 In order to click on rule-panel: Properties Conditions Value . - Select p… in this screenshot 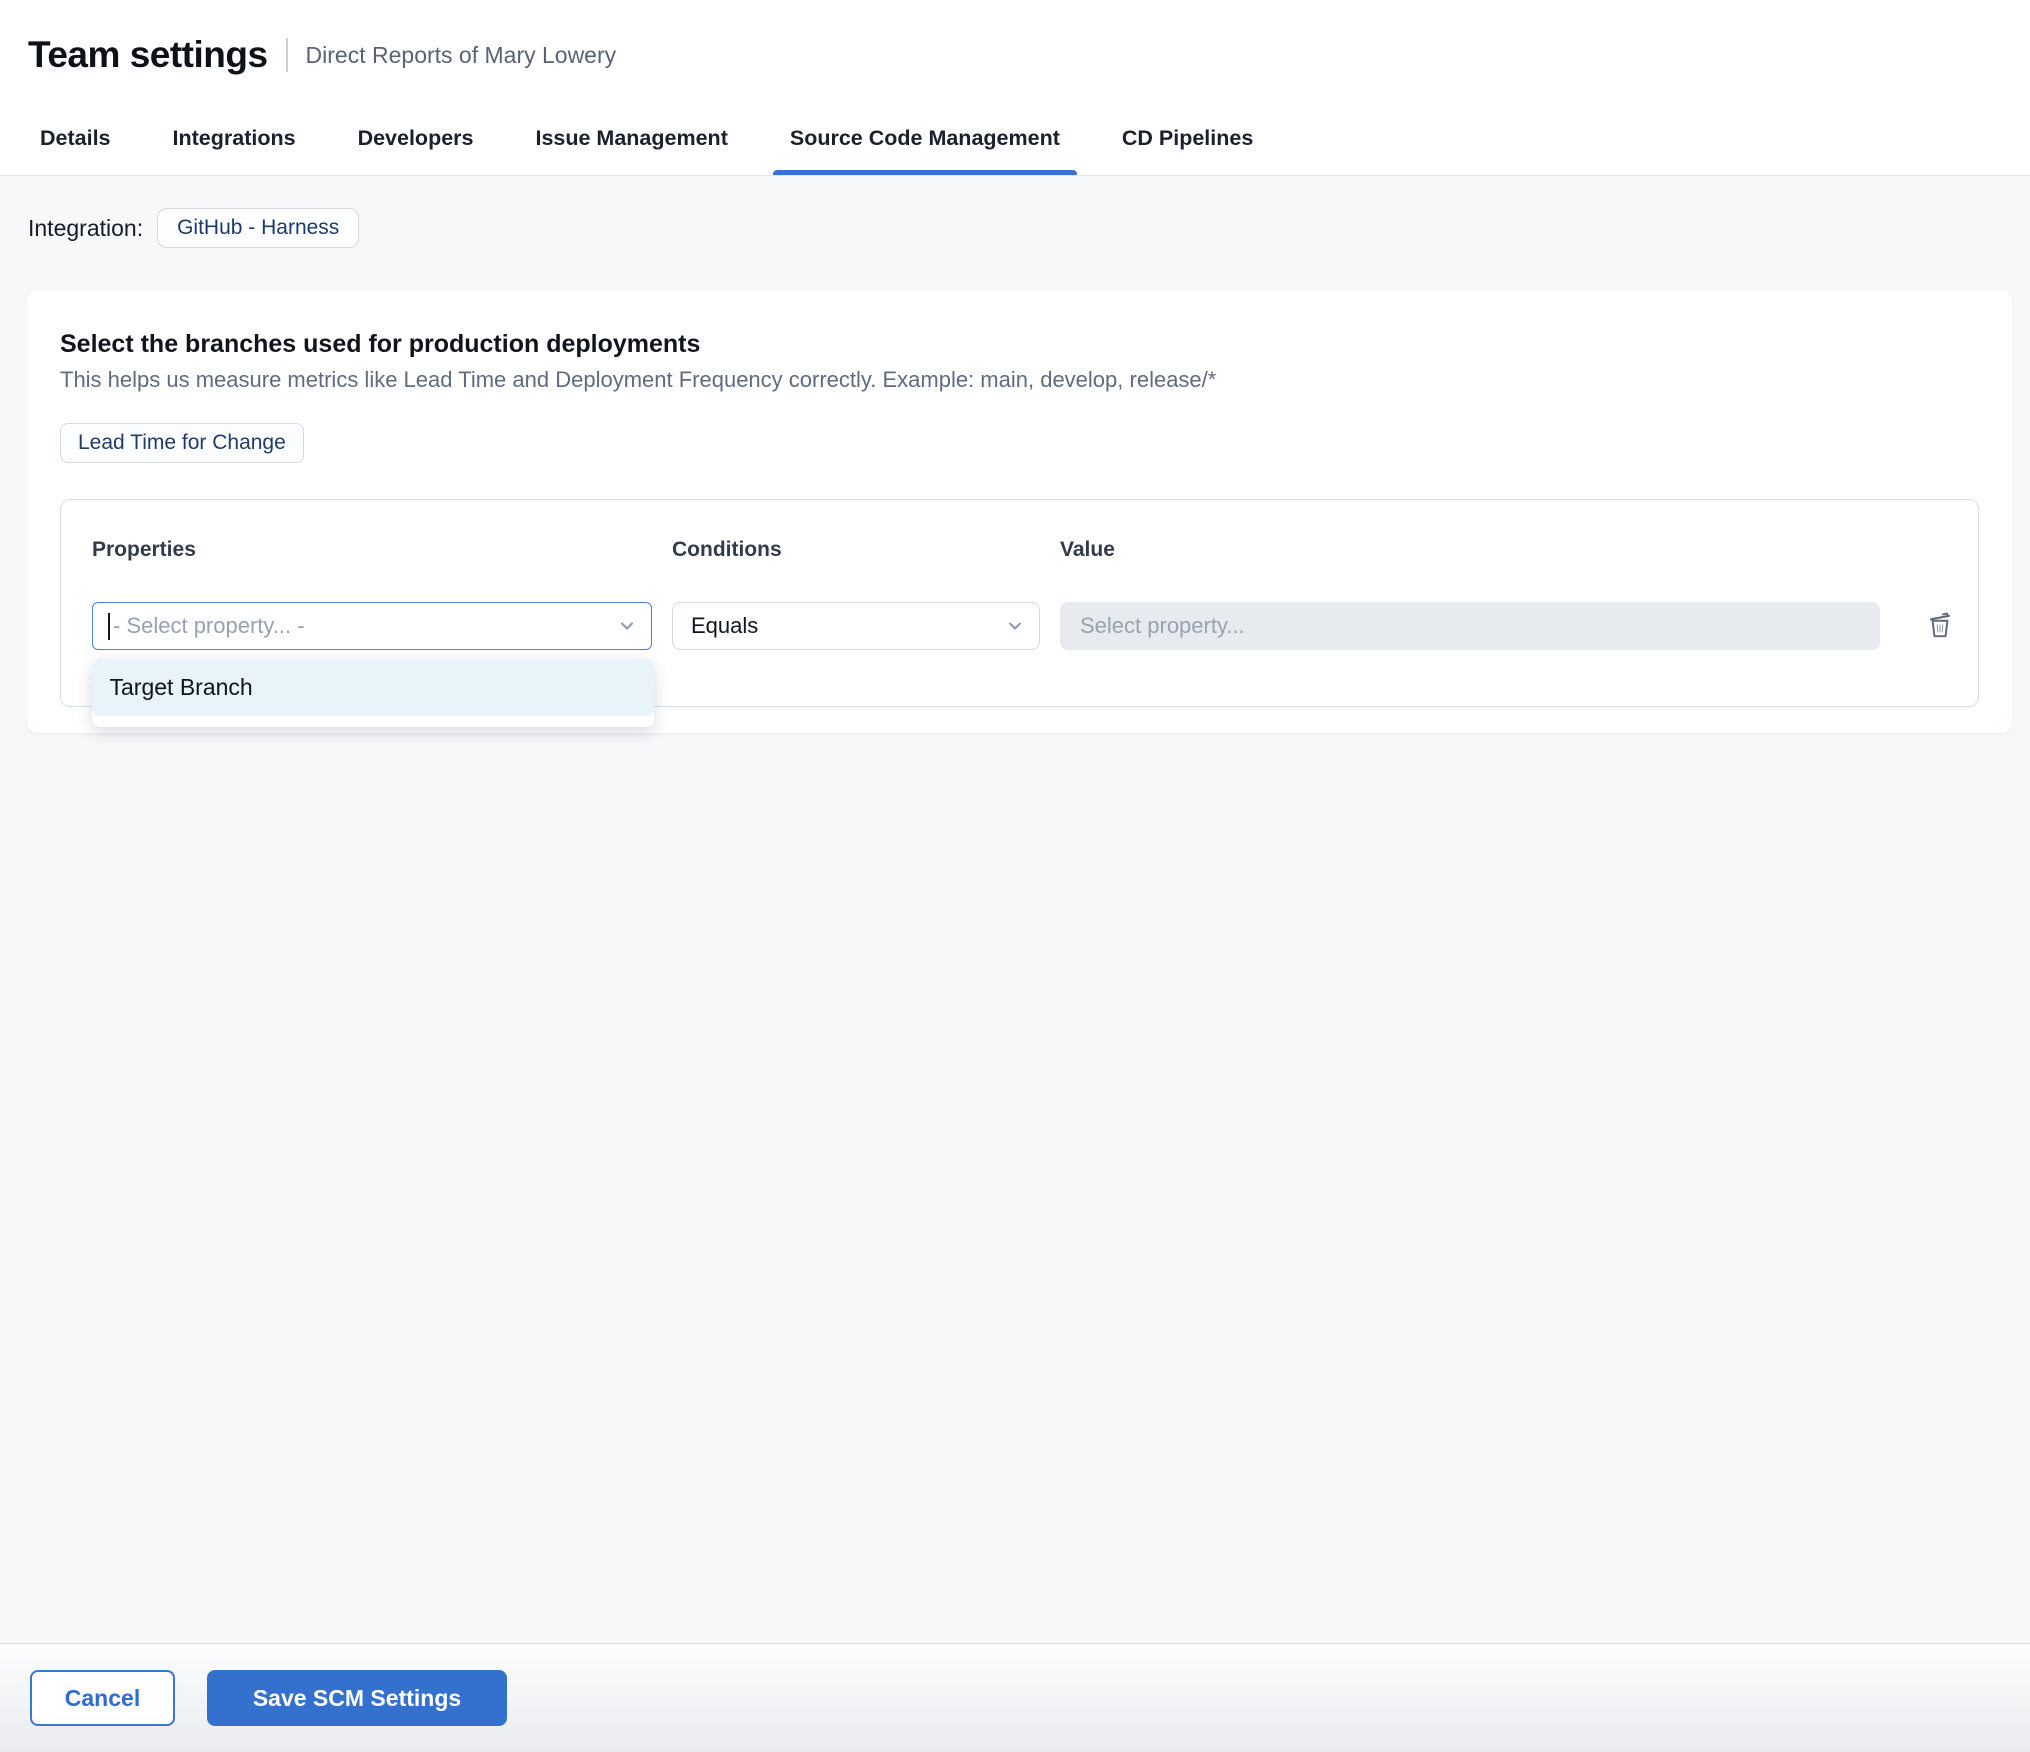, I will do `click(1019, 613)`.